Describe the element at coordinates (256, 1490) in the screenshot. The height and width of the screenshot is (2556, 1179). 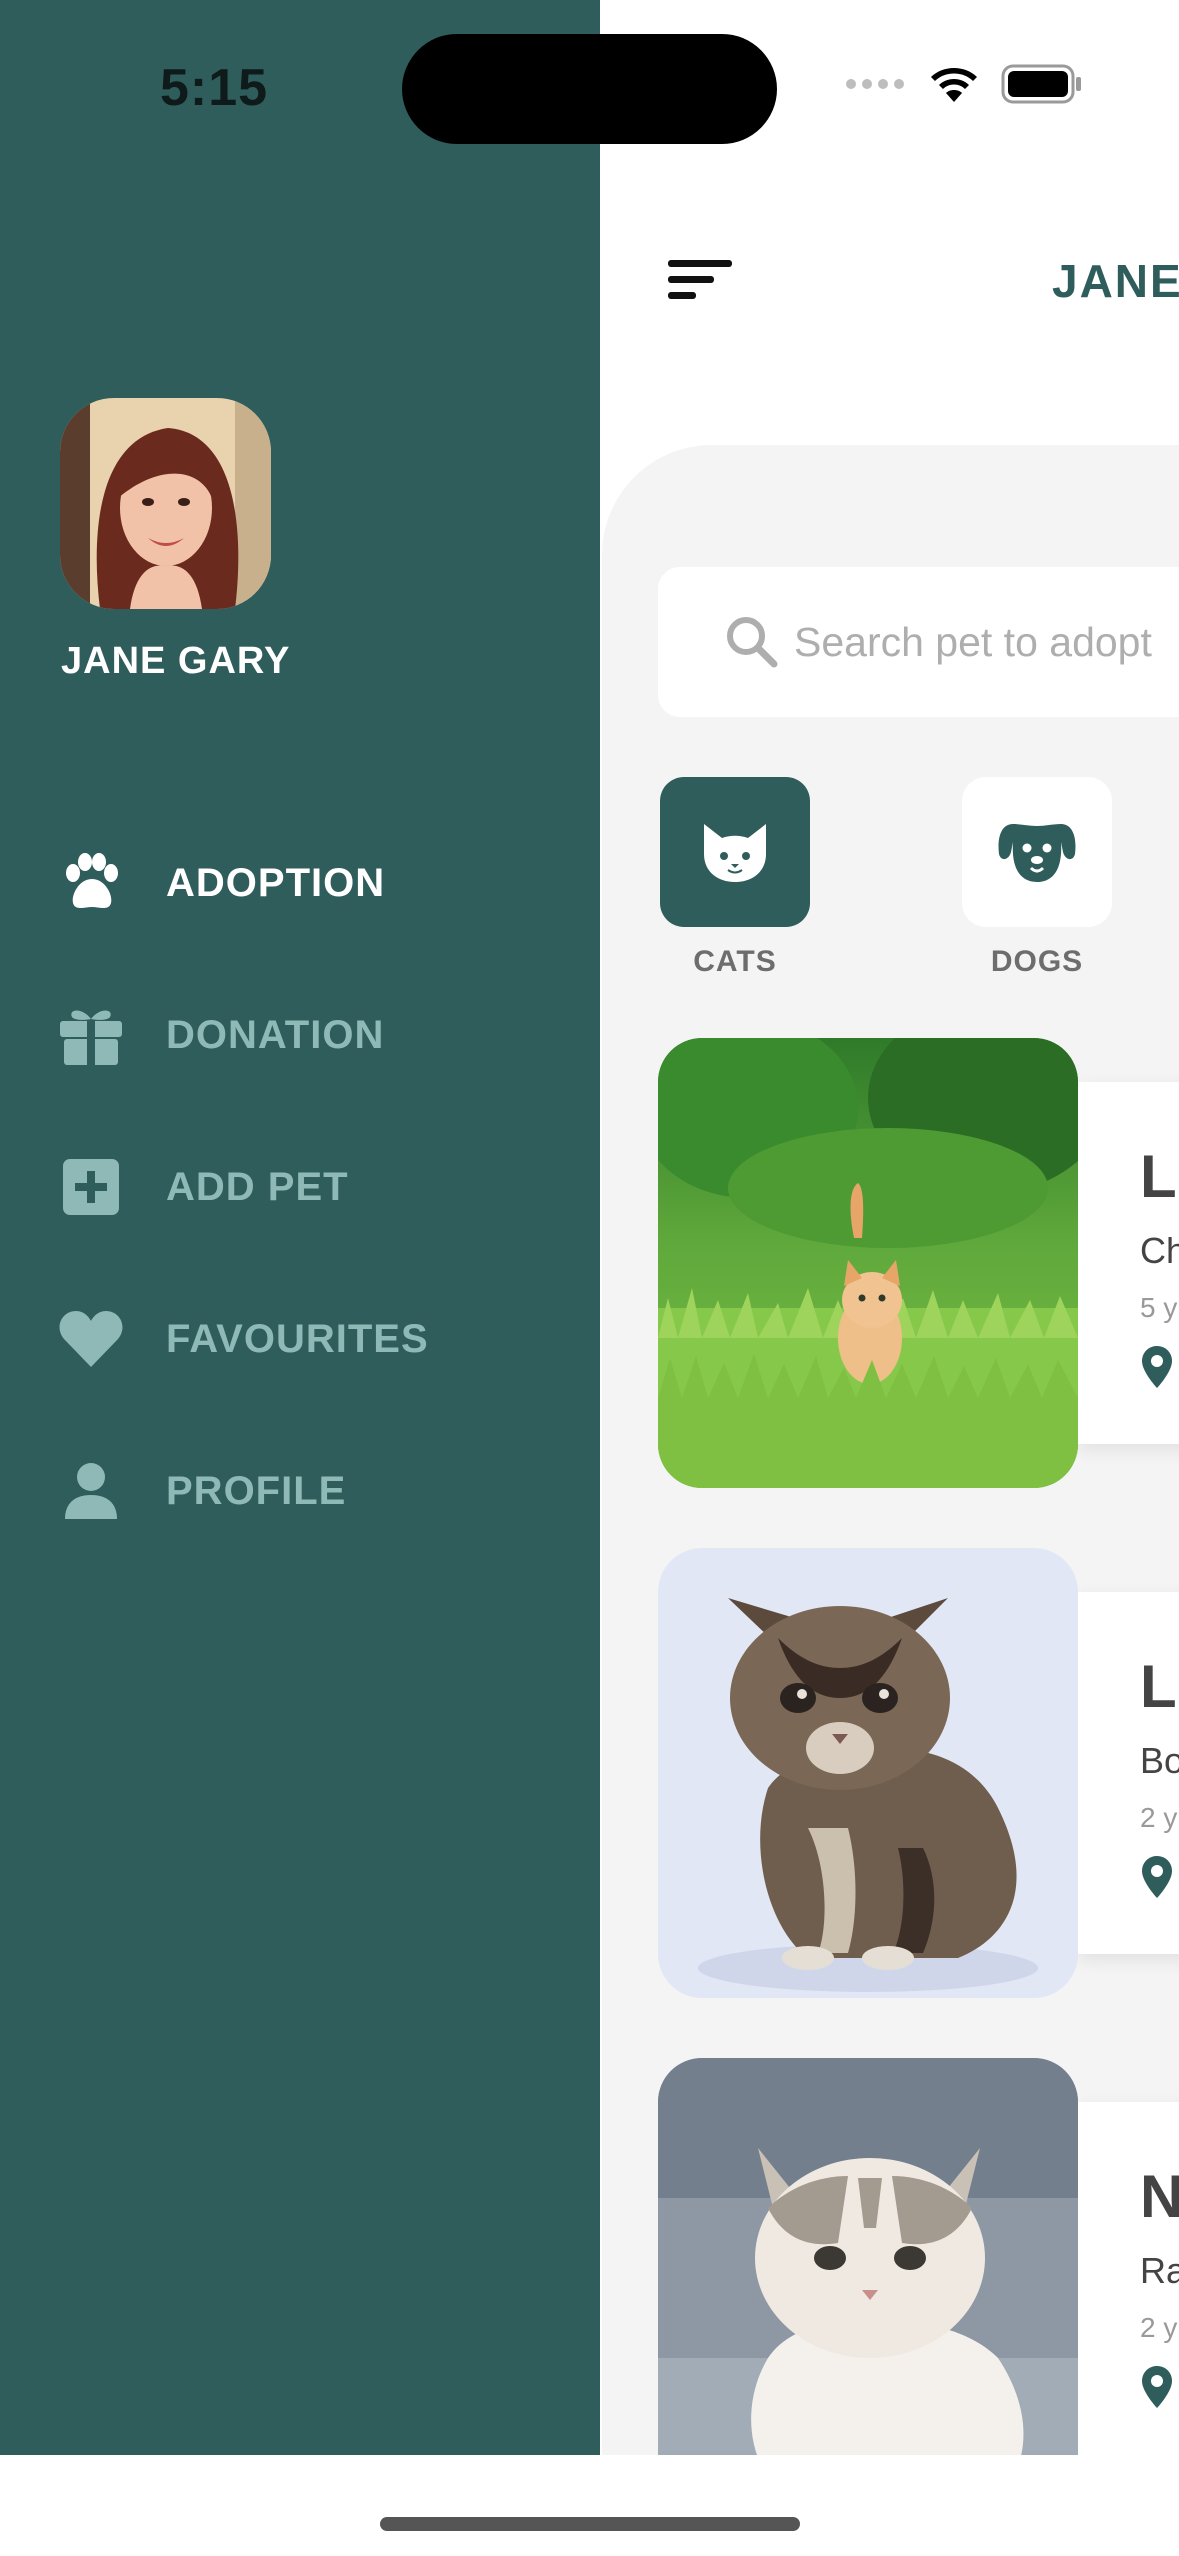
I see `sidebar-item-label: PROFILE` at that location.